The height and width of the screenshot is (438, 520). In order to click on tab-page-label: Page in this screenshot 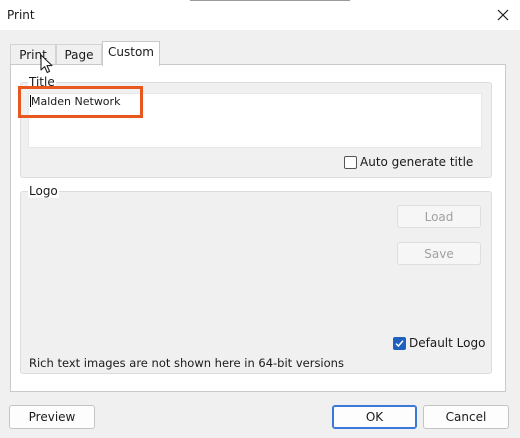, I will do `click(79, 55)`.